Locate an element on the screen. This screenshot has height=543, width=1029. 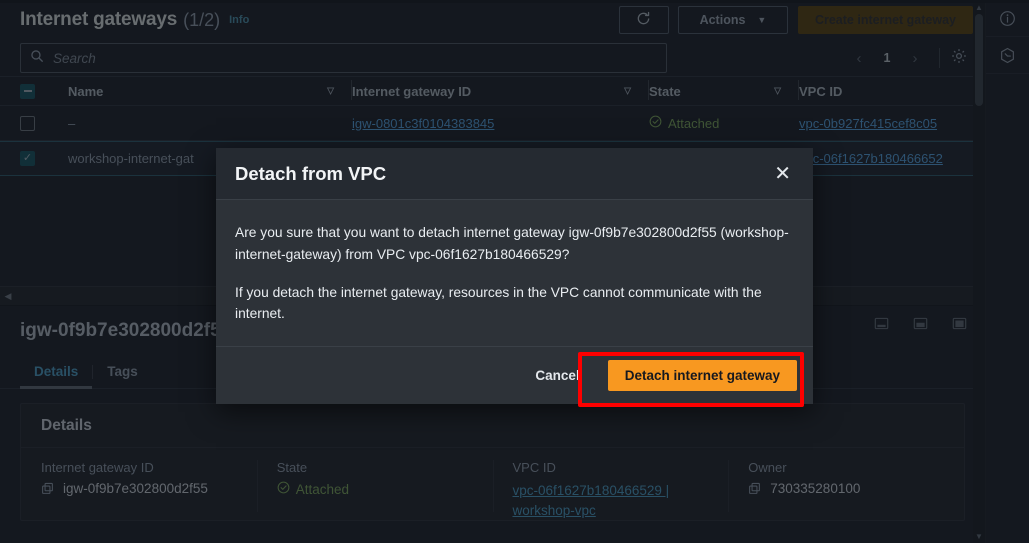
modal-title: Detach from VPC is located at coordinates (311, 173).